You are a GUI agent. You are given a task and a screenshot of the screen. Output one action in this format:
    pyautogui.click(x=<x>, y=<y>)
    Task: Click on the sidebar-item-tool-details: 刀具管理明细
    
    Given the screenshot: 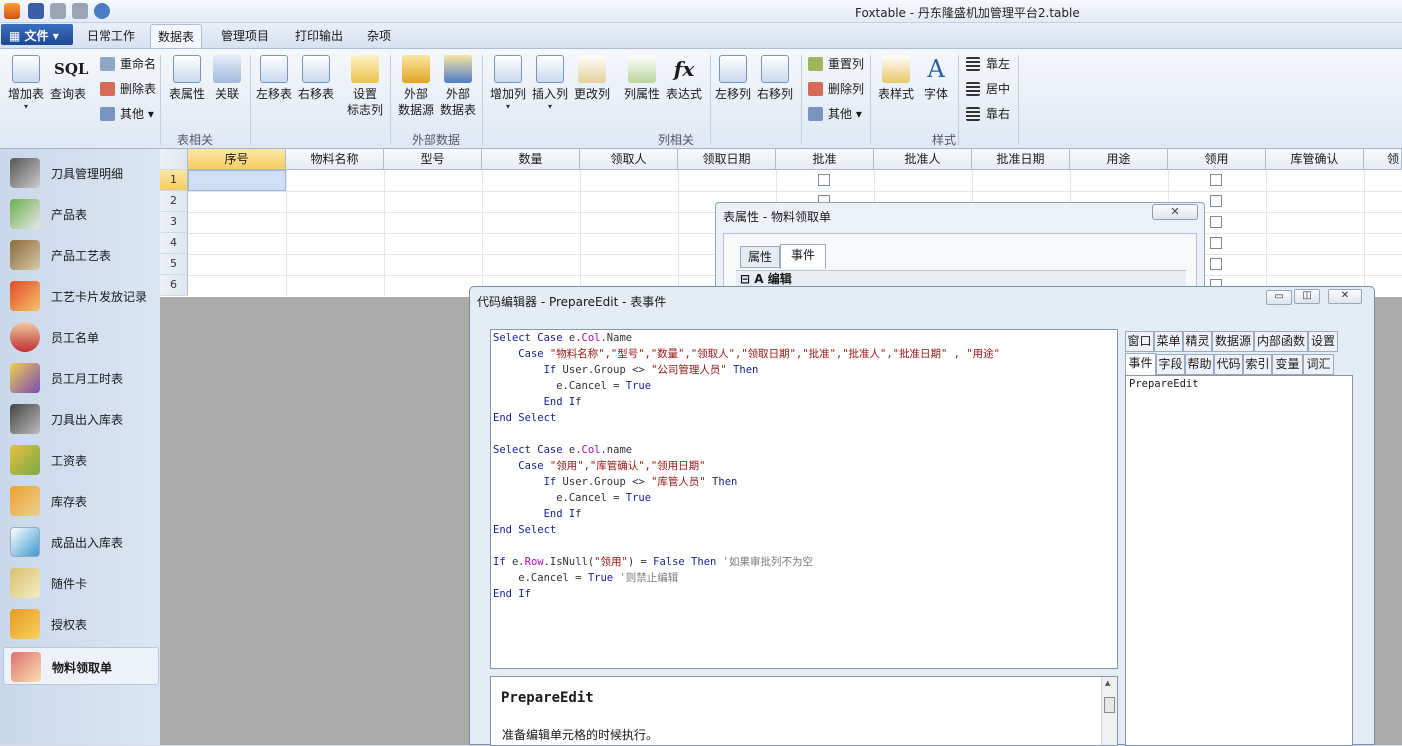 What is the action you would take?
    pyautogui.click(x=81, y=173)
    